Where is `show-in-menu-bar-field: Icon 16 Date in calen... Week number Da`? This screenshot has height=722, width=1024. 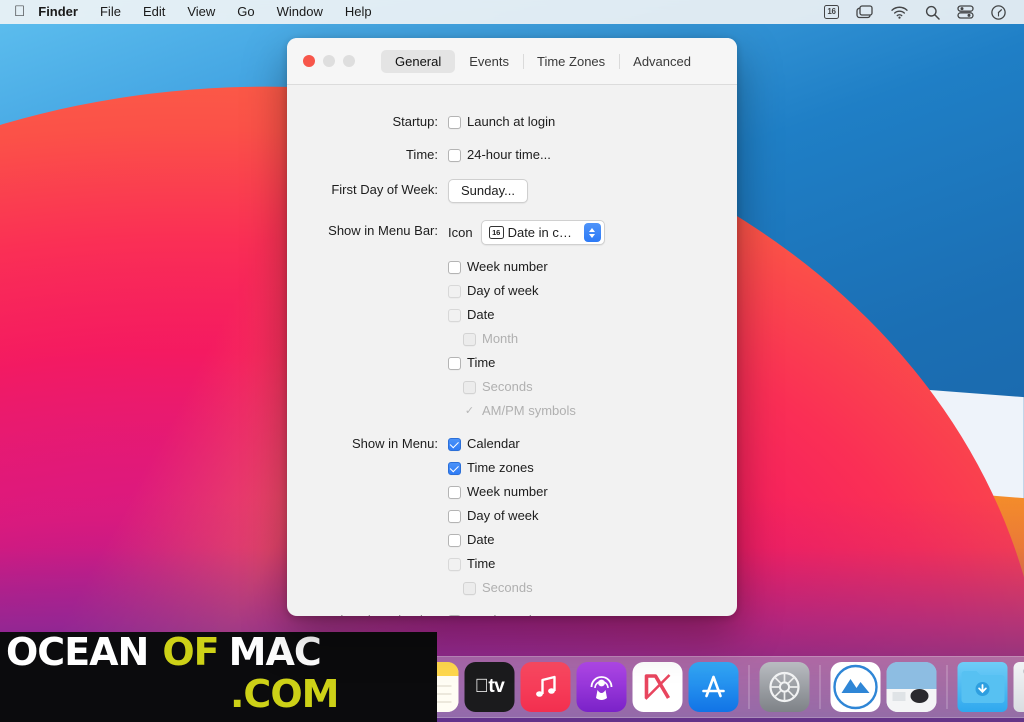 show-in-menu-bar-field: Icon 16 Date in calen... Week number Da is located at coordinates (592, 319).